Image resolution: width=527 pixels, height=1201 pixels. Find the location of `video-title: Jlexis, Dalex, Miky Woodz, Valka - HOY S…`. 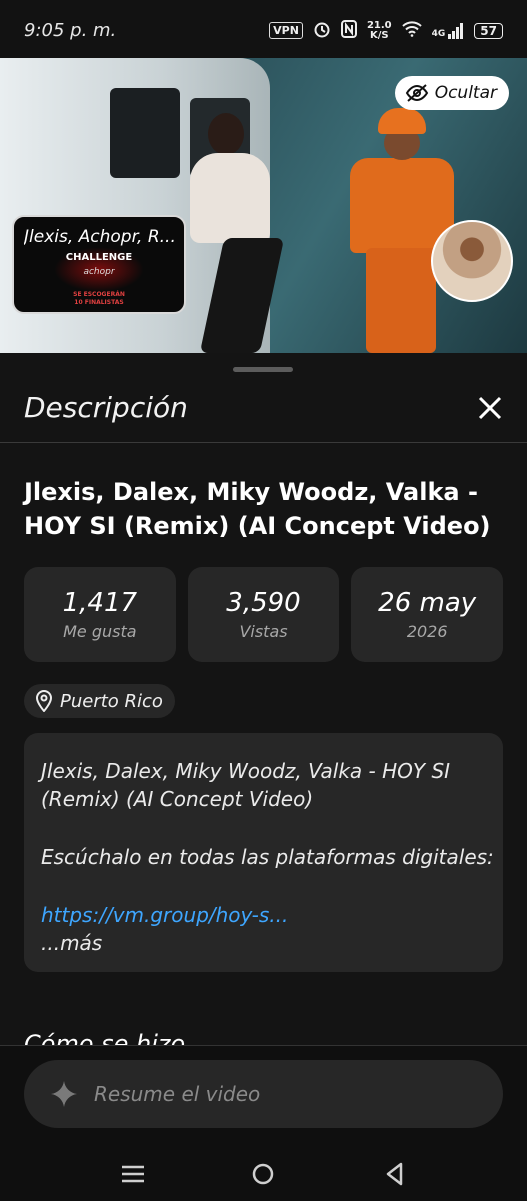

video-title: Jlexis, Dalex, Miky Woodz, Valka - HOY S… is located at coordinates (257, 509).